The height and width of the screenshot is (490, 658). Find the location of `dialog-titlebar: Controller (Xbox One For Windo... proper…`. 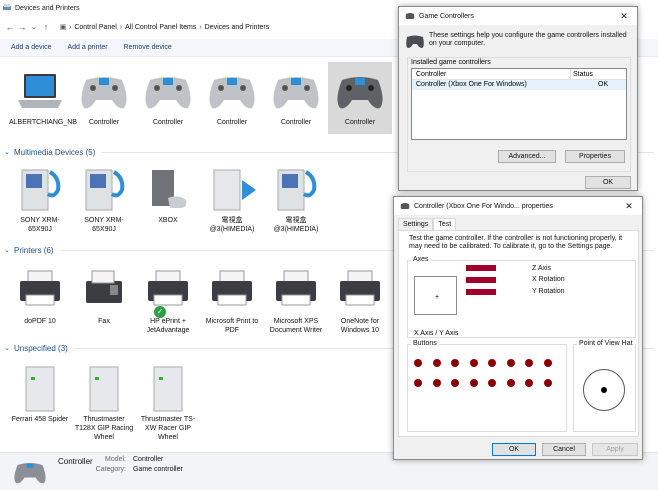

dialog-titlebar: Controller (Xbox One For Windo... proper… is located at coordinates (518, 206).